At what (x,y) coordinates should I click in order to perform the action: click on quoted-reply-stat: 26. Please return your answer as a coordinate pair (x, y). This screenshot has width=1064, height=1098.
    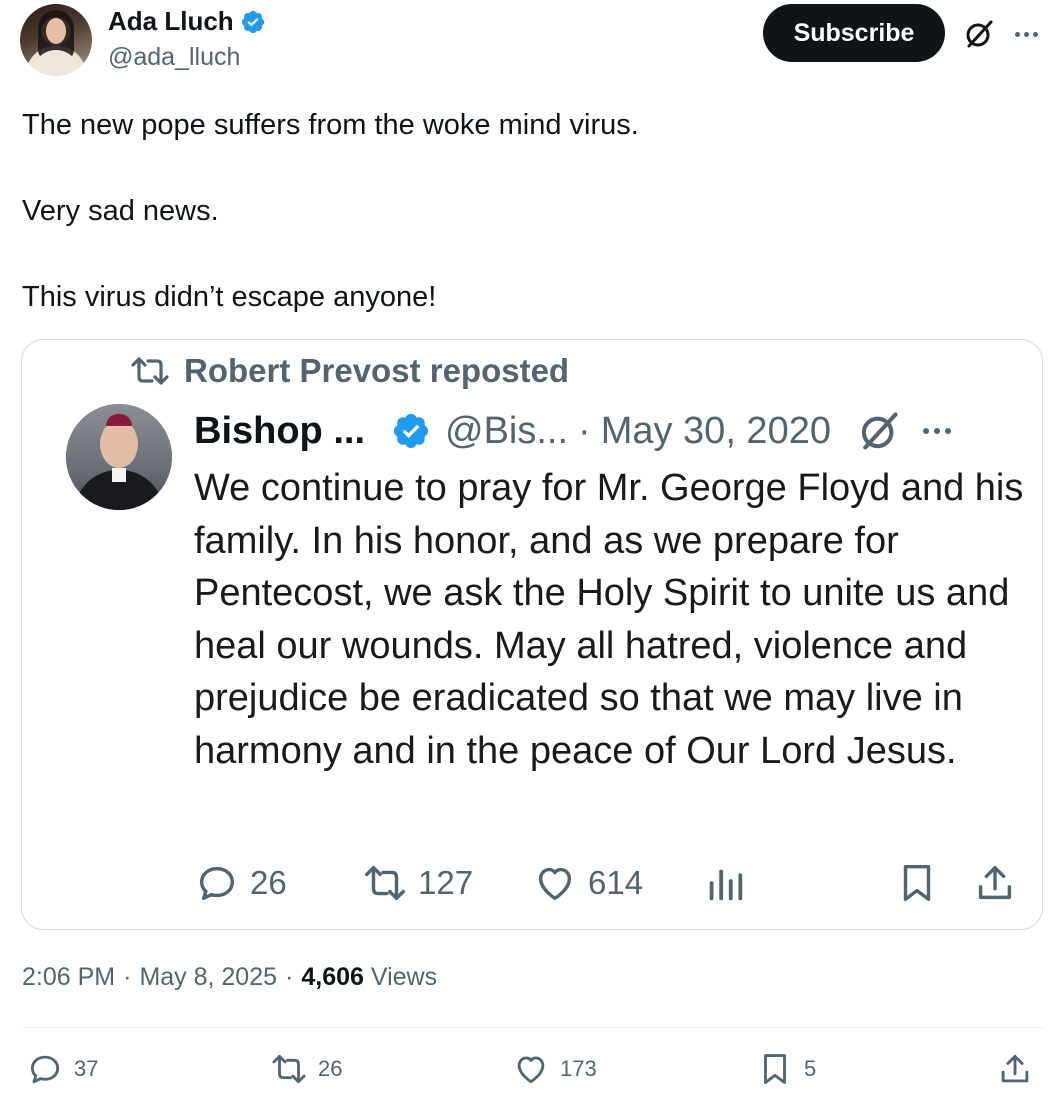
    Looking at the image, I should click on (240, 883).